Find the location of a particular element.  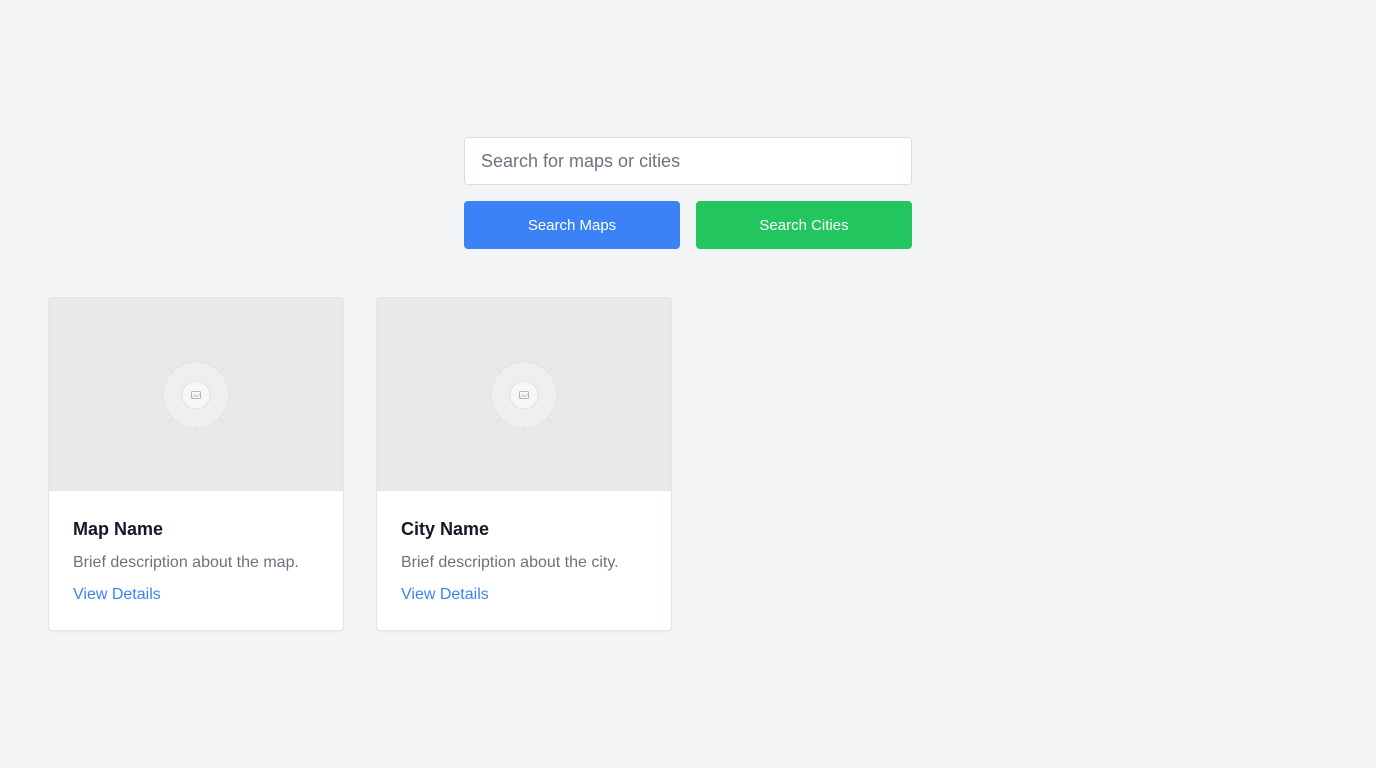

card-title: Map Name is located at coordinates (118, 529).